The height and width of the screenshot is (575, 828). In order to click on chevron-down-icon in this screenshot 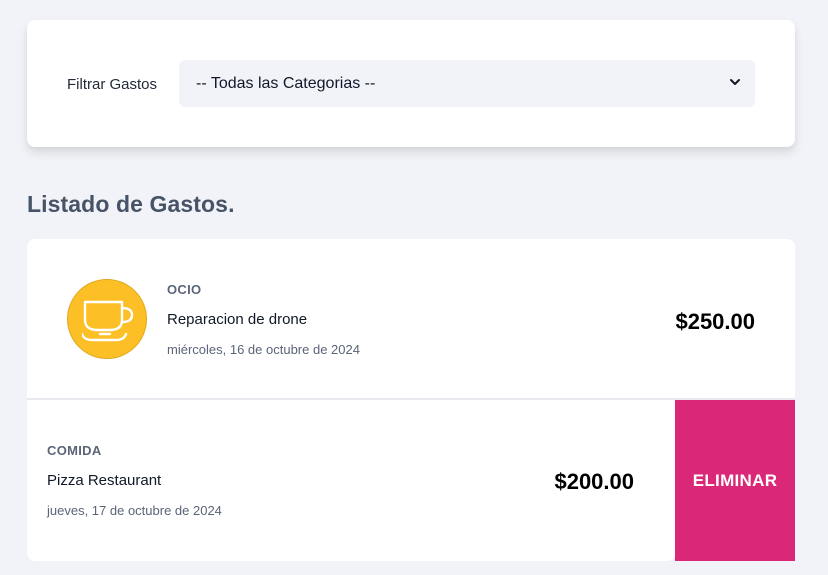, I will do `click(735, 82)`.